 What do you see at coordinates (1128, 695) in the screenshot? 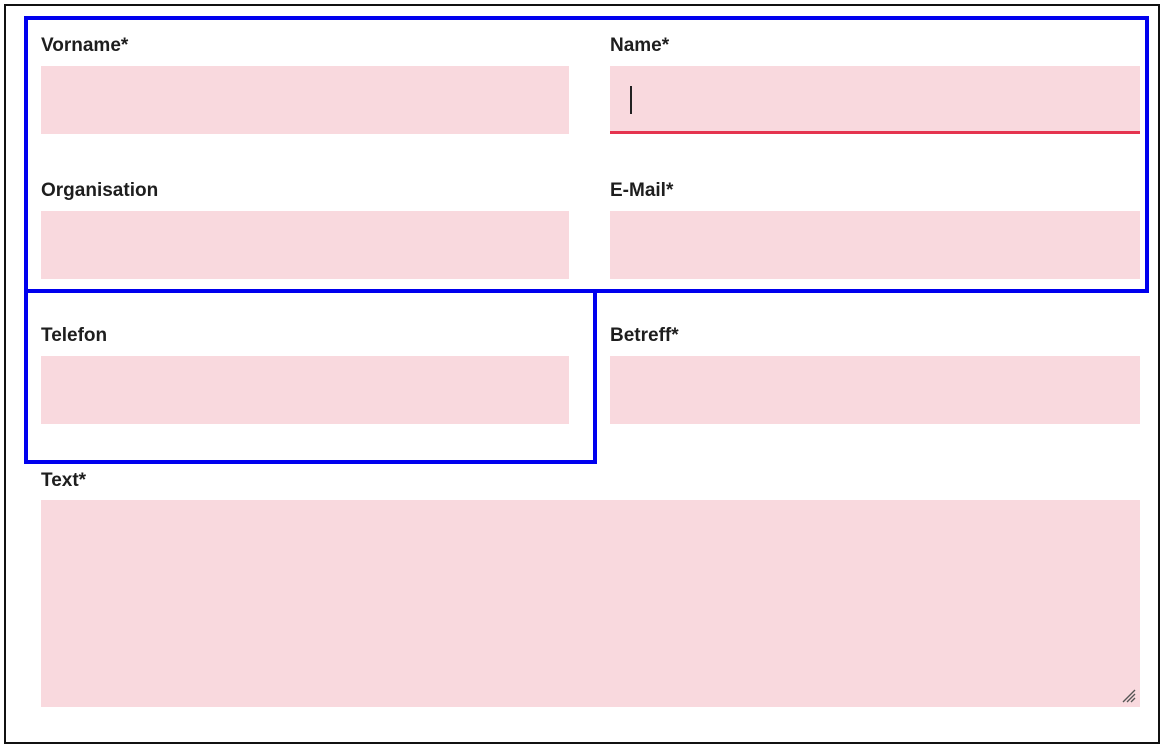
I see `resize-grip-icon` at bounding box center [1128, 695].